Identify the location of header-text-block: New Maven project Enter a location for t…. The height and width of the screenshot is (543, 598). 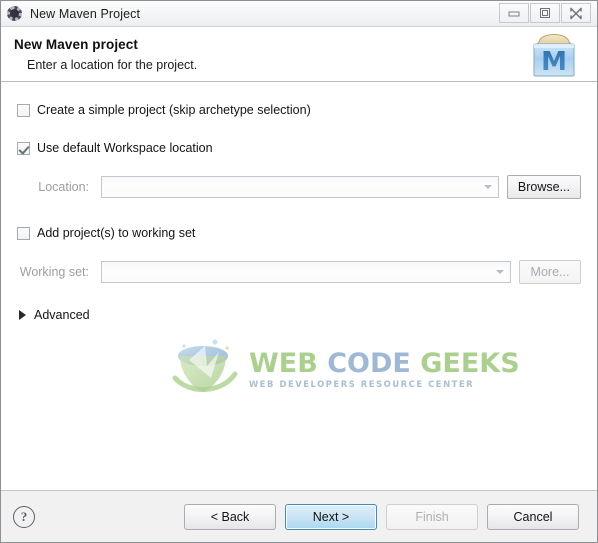
(263, 54).